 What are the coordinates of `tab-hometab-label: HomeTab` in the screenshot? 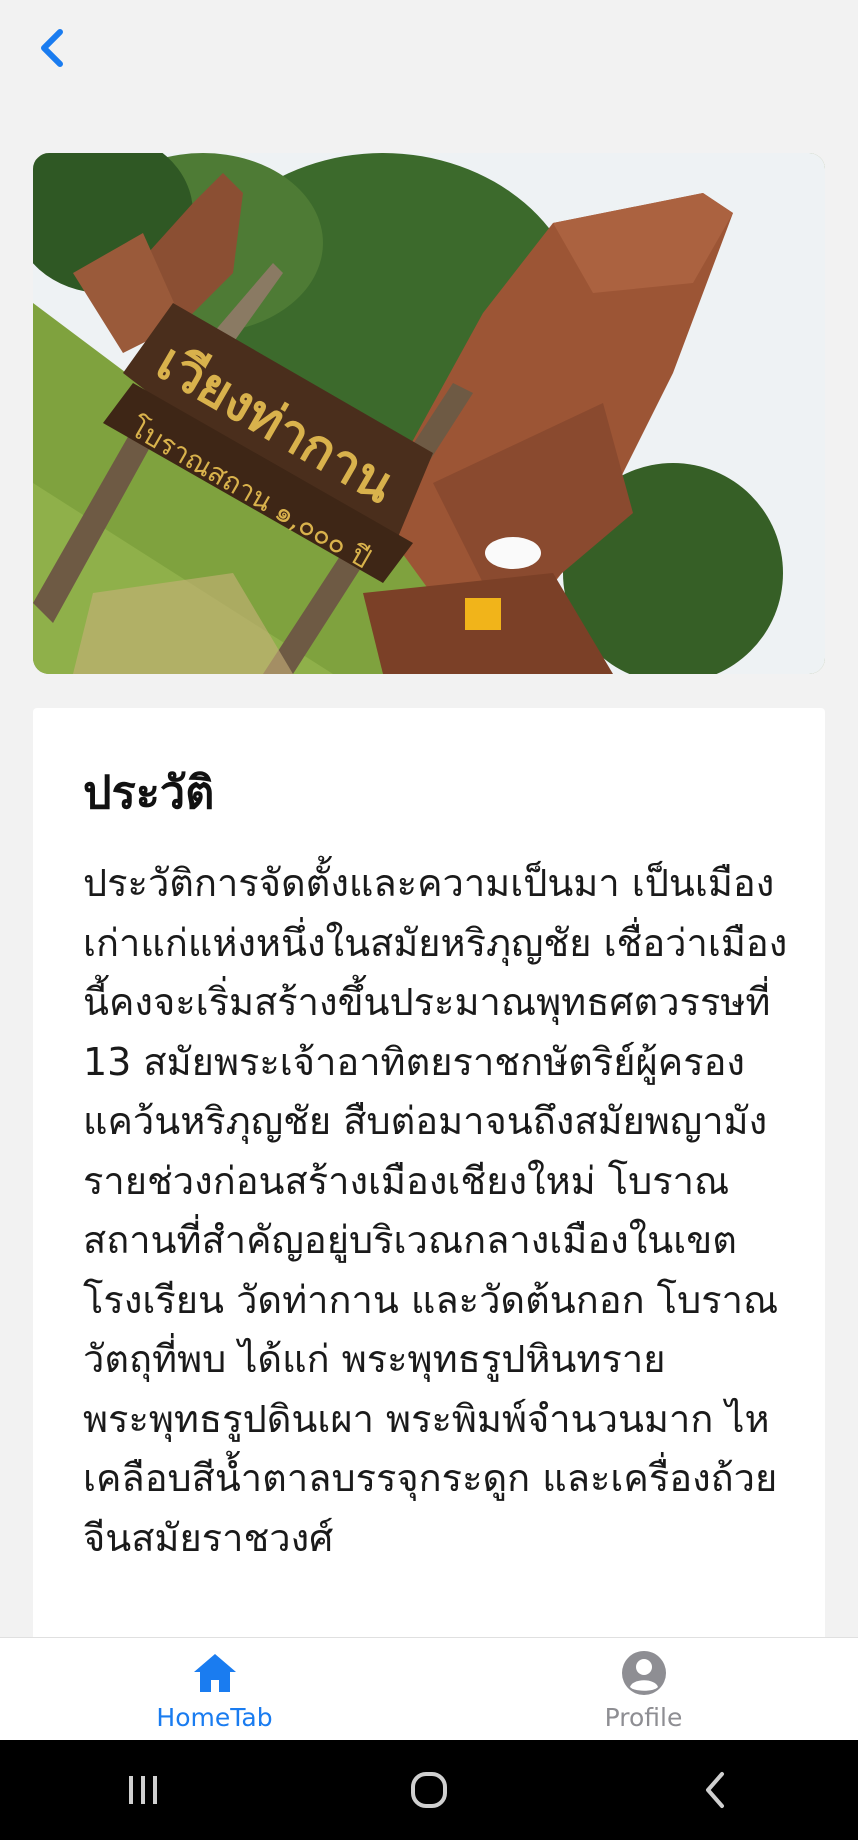 It's located at (214, 1717).